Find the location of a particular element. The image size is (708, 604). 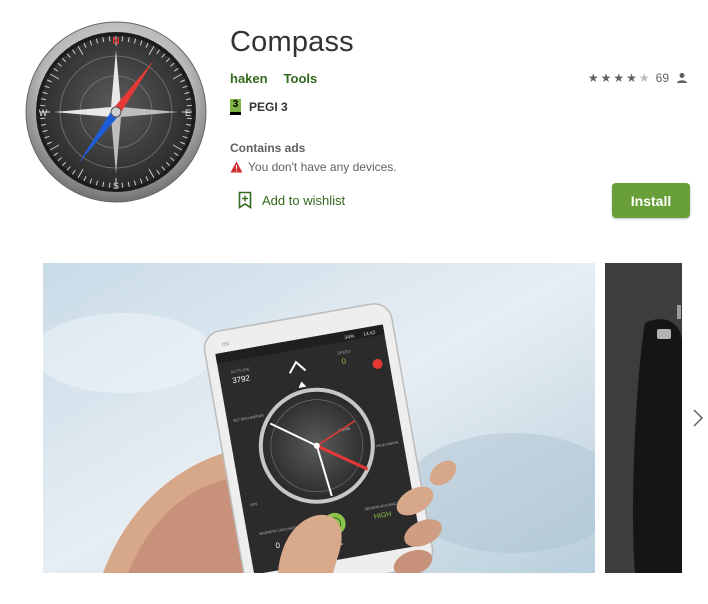

app-meta: haken Tools is located at coordinates (273, 78).